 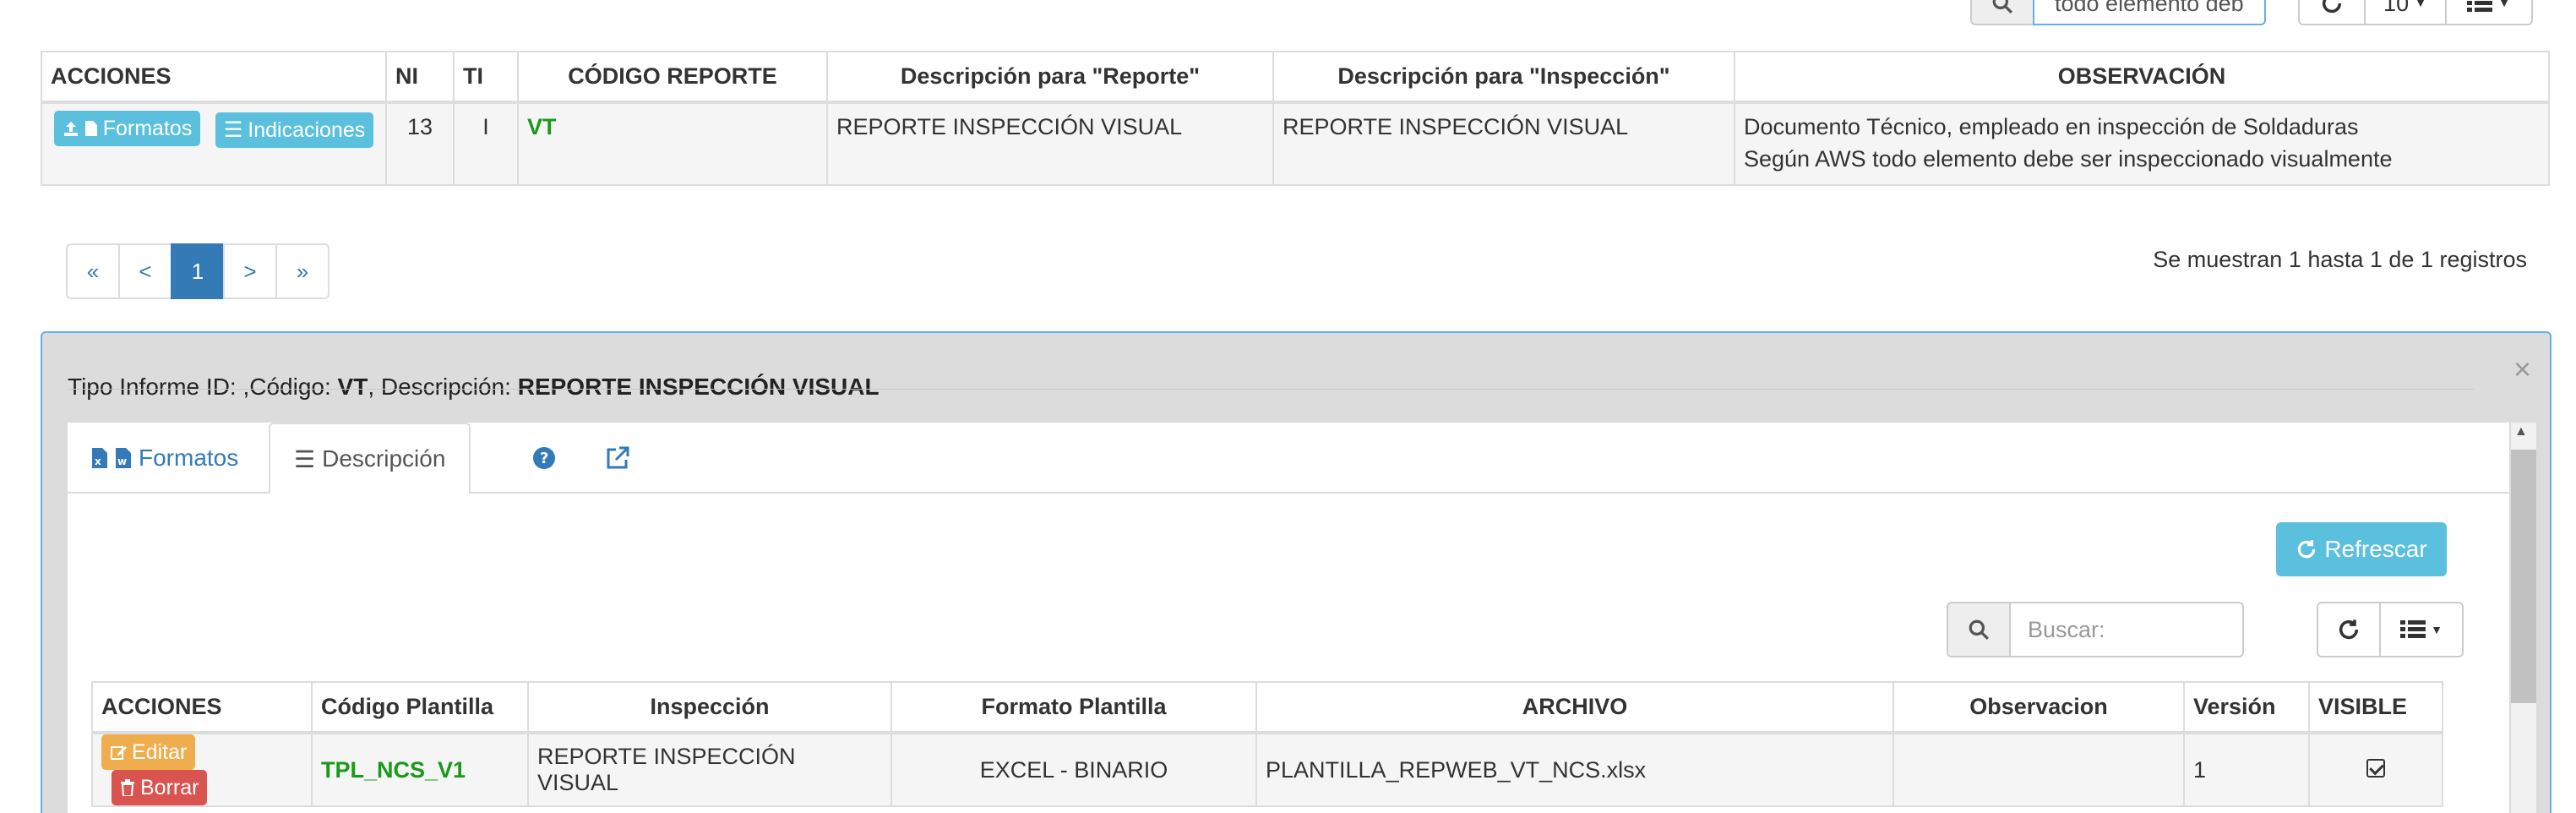 I want to click on col-ni: NI, so click(x=420, y=77).